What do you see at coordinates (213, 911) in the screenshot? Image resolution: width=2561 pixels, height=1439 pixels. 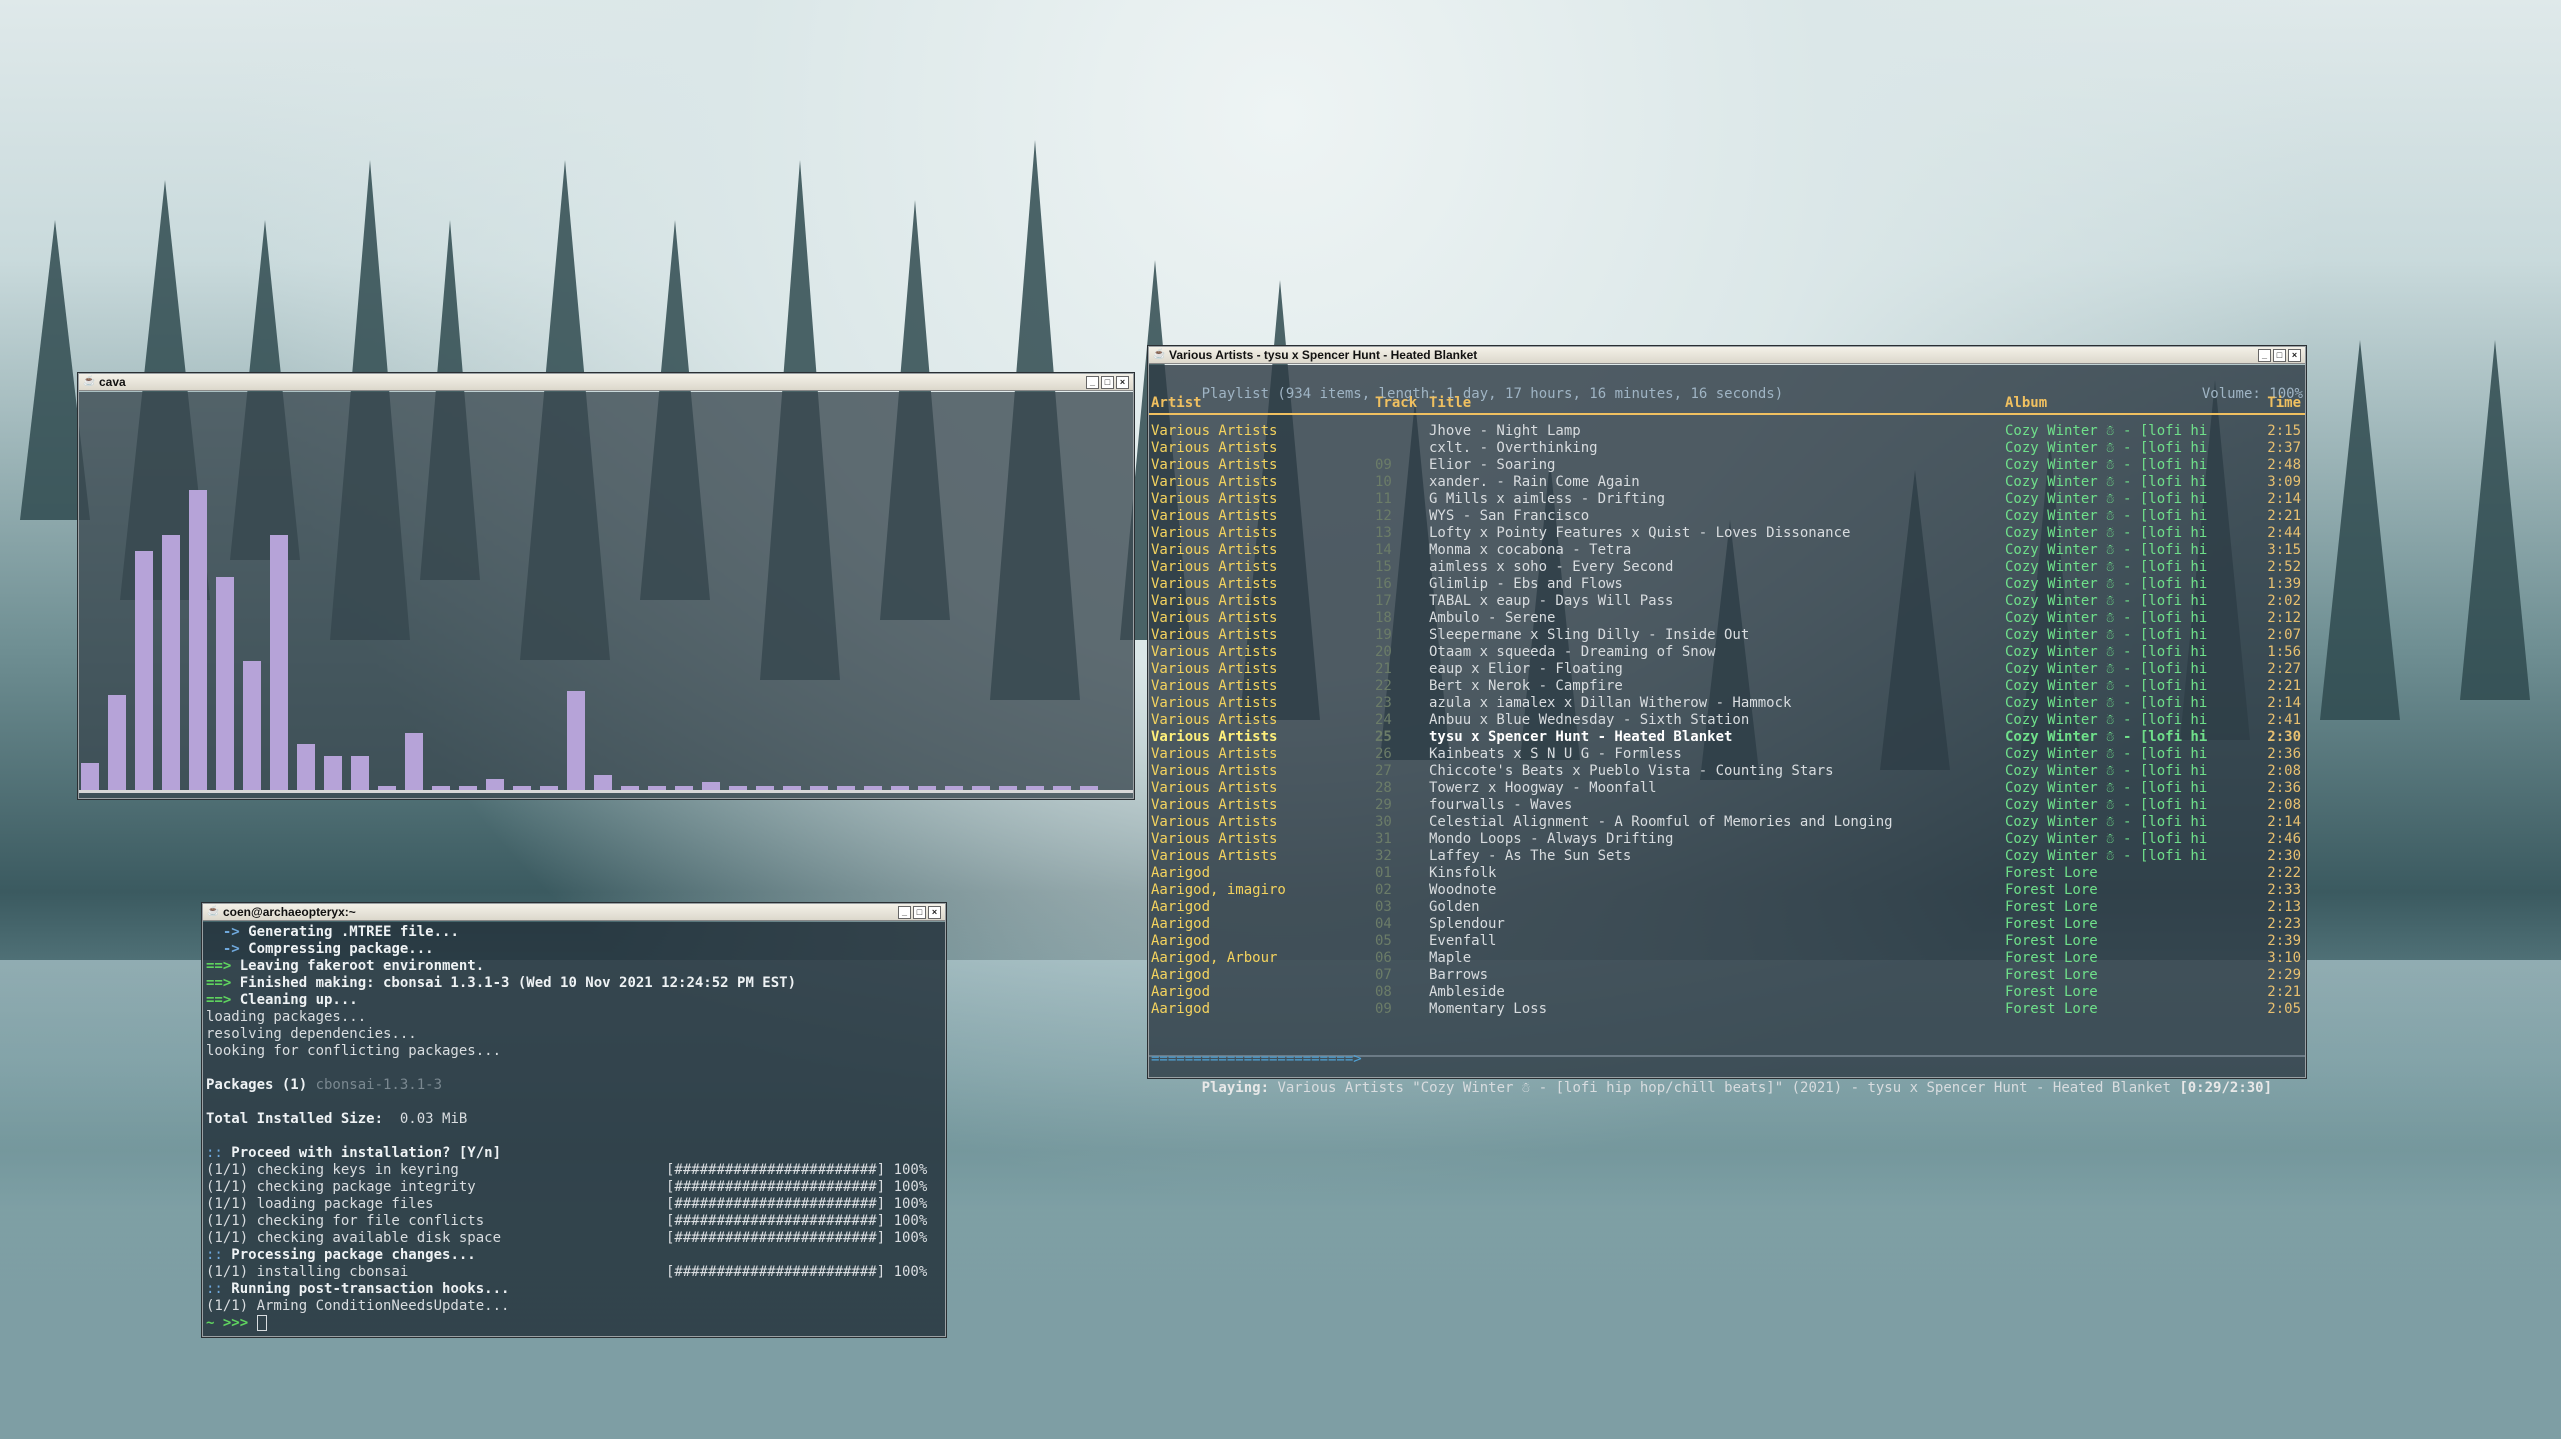 I see `terminal-icon: ☕` at bounding box center [213, 911].